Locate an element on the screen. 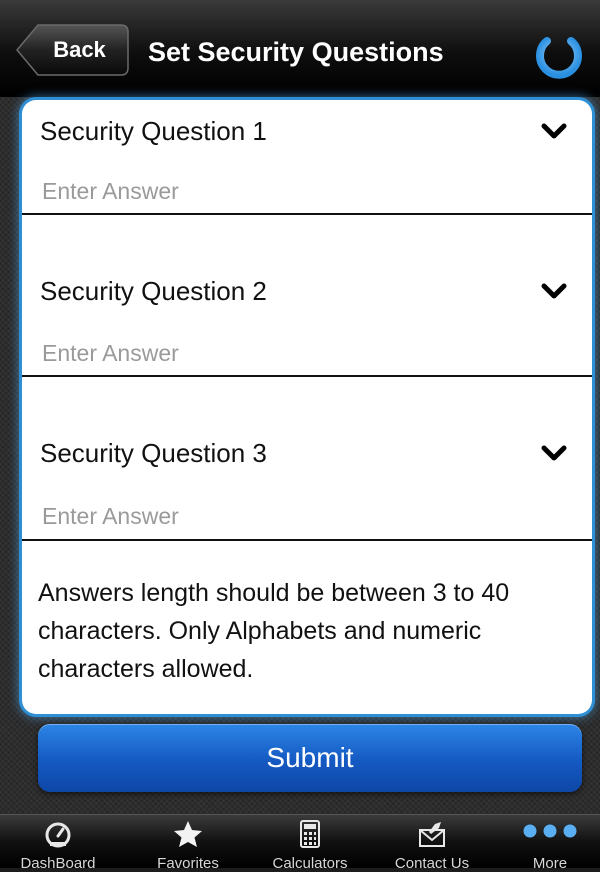  submit-button: Submit is located at coordinates (310, 758).